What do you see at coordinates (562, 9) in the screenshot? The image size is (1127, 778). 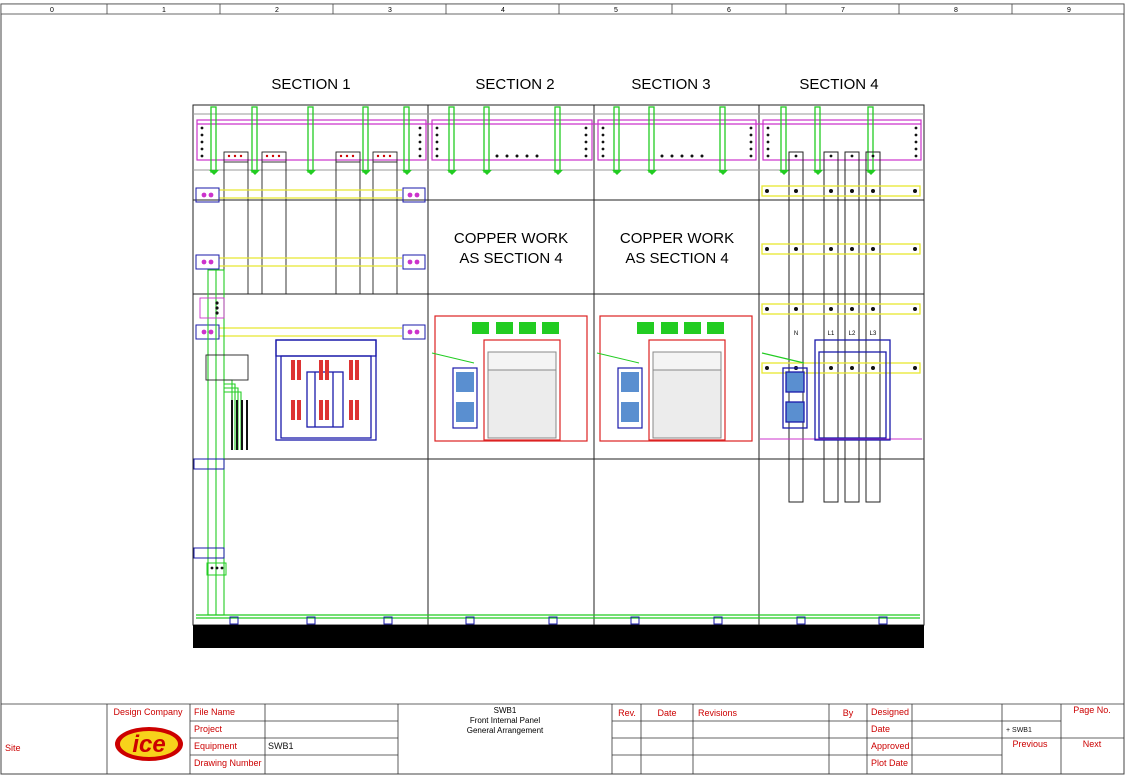 I see `column-ruler: 0 1 2 3 4 5 6 7 8 9` at bounding box center [562, 9].